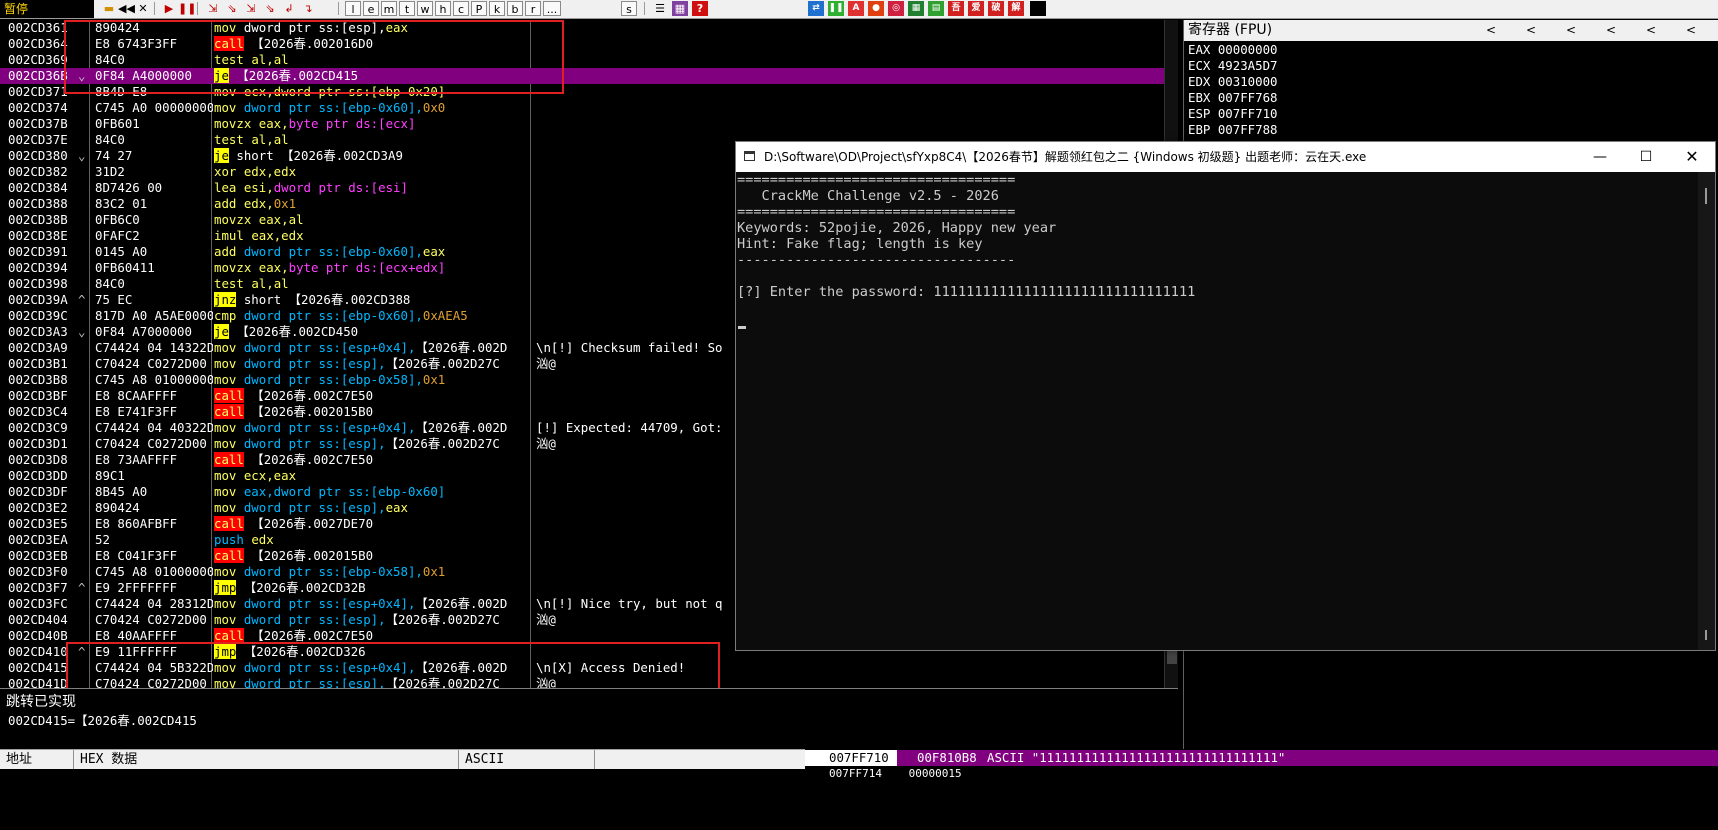  I want to click on minimize-button: —, so click(1600, 157).